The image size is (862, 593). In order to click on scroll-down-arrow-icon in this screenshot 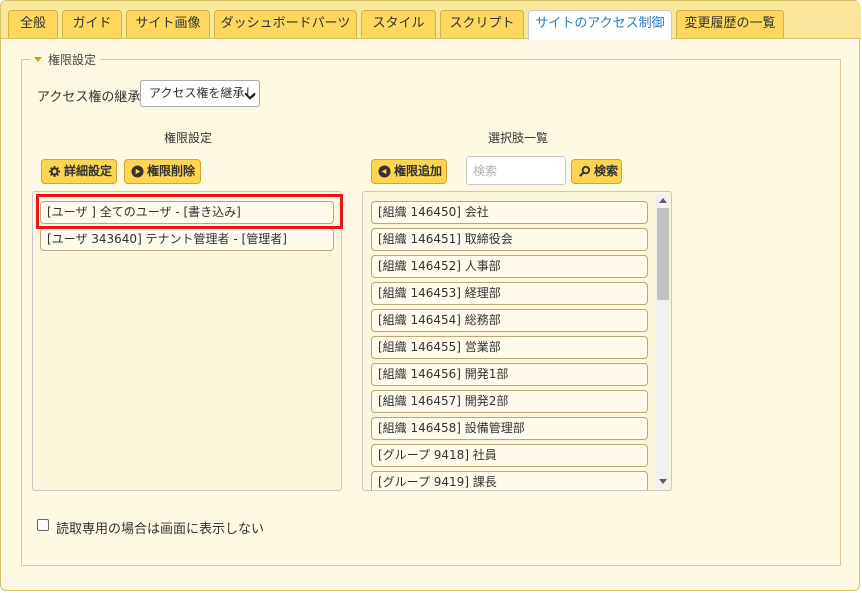, I will do `click(663, 481)`.